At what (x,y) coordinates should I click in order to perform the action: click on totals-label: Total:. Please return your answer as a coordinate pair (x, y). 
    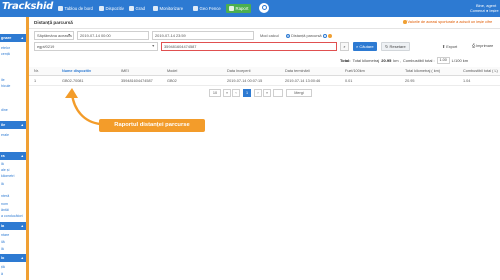
    Looking at the image, I should click on (345, 60).